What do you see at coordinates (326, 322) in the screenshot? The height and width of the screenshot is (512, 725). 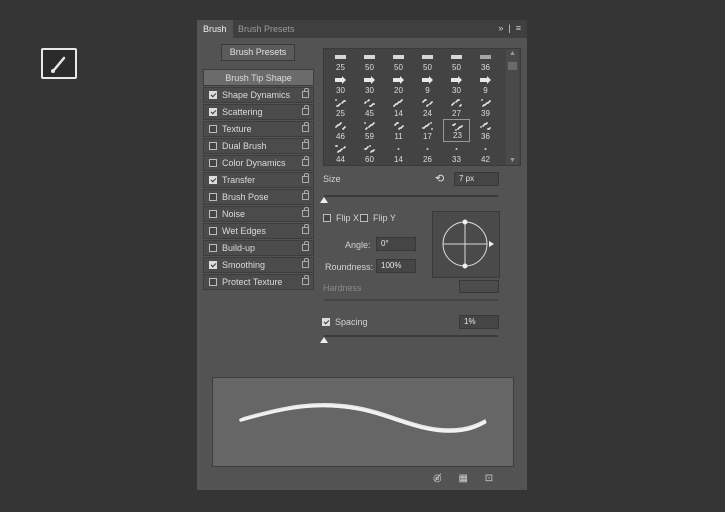 I see `spacing-box` at bounding box center [326, 322].